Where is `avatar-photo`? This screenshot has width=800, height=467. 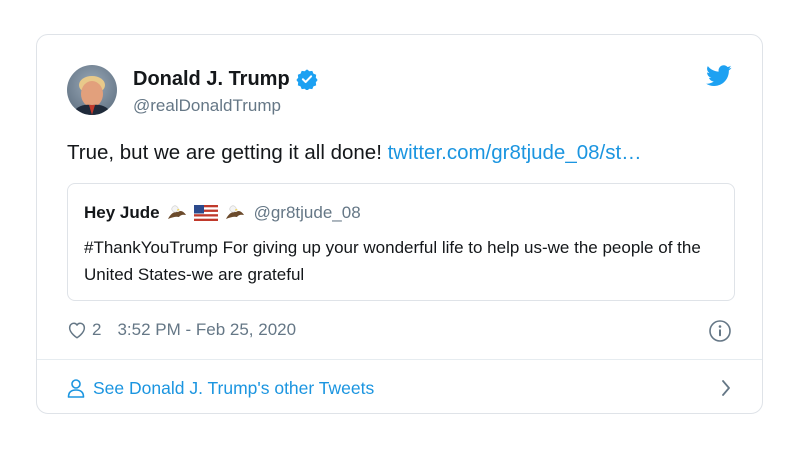 avatar-photo is located at coordinates (92, 90).